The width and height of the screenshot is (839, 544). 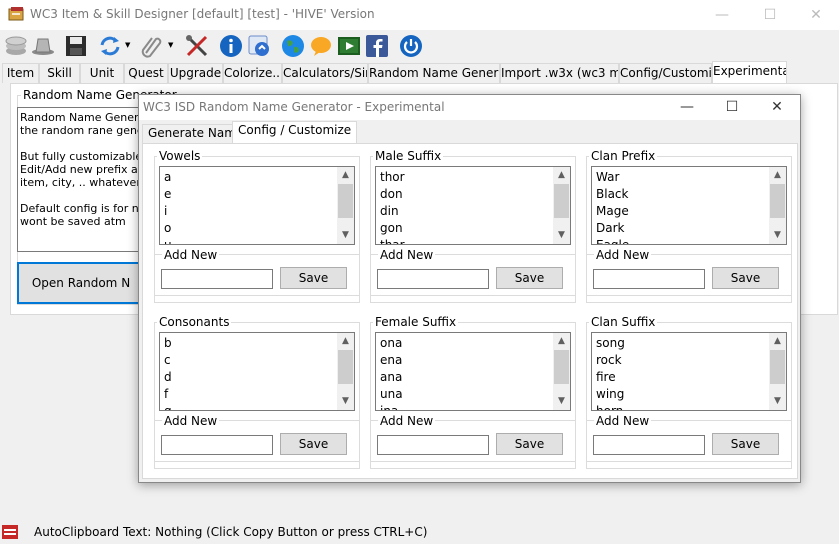 I want to click on clan-suffix-add-new-input, so click(x=649, y=445).